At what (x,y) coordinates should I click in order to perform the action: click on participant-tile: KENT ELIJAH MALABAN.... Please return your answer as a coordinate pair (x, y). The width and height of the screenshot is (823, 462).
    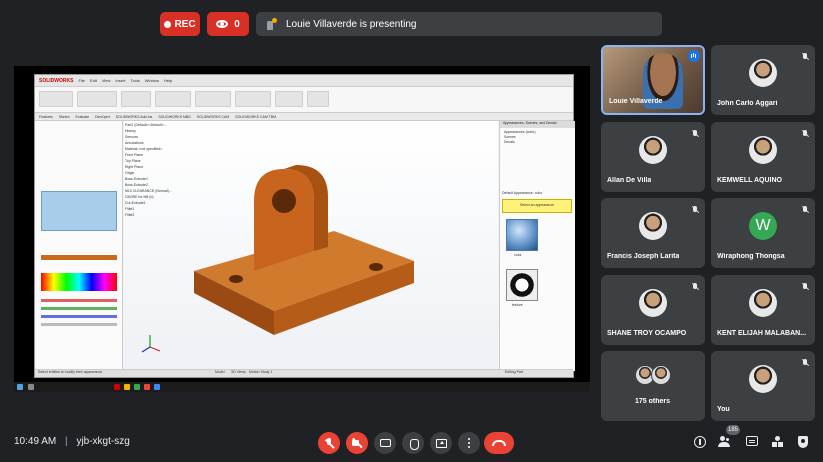
    Looking at the image, I should click on (763, 310).